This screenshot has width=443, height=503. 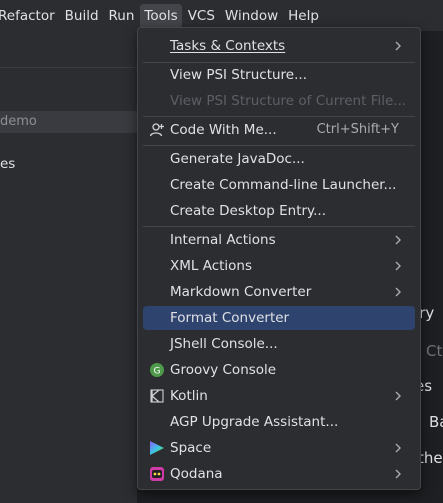 I want to click on svg-text: G, so click(x=157, y=372).